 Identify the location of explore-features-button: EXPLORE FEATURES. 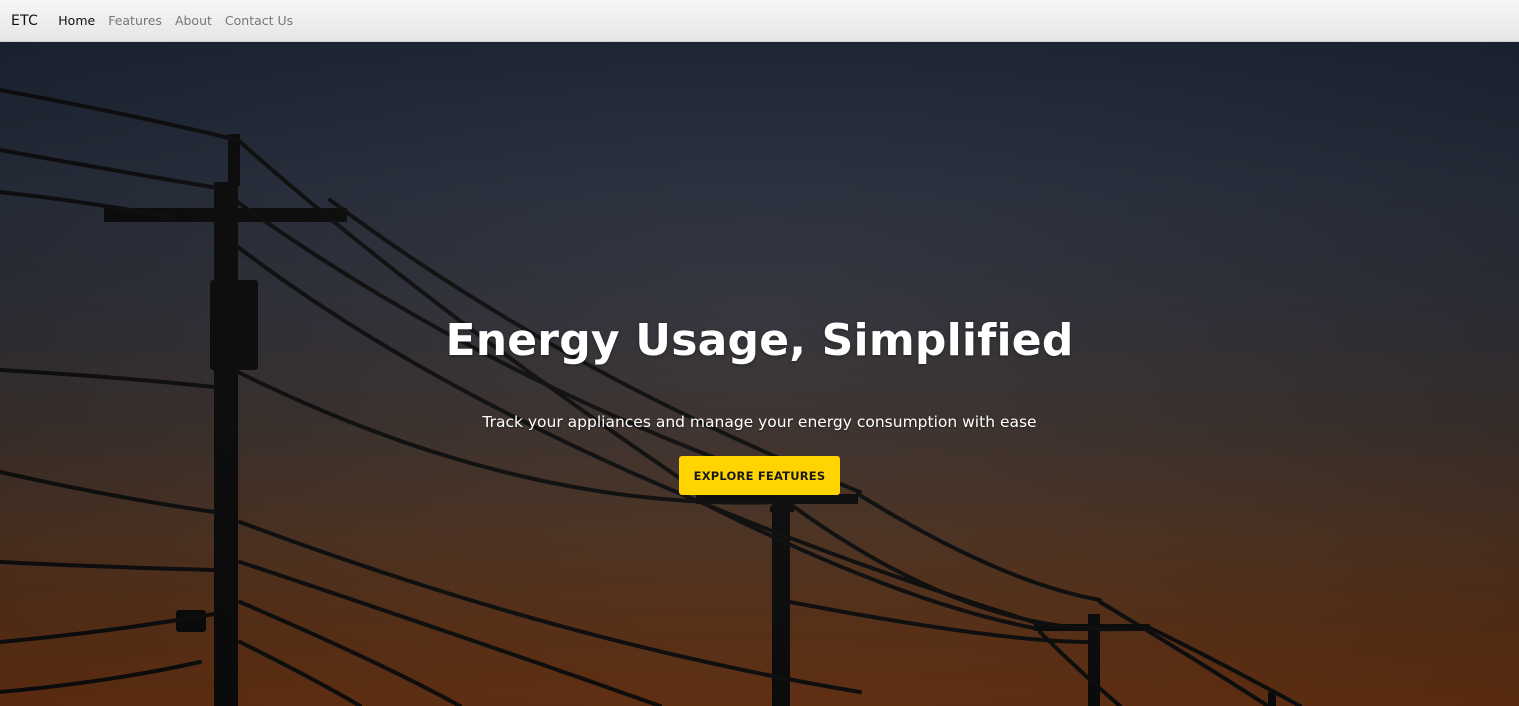
(759, 476).